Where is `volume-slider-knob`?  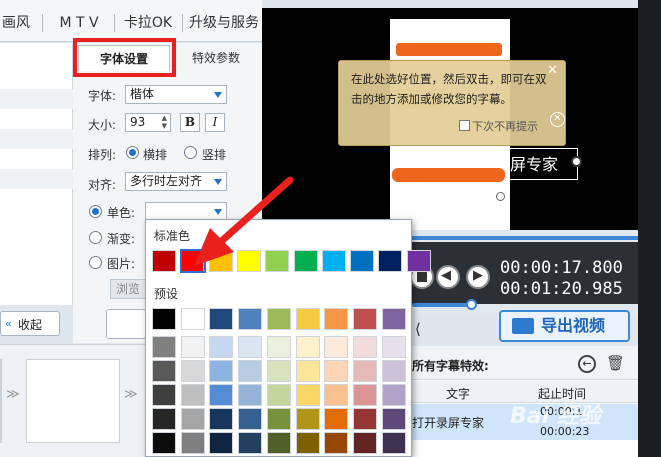 volume-slider-knob is located at coordinates (471, 304).